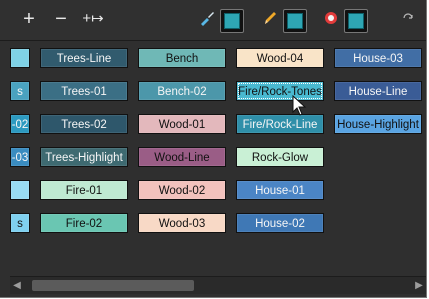 This screenshot has width=429, height=299. What do you see at coordinates (280, 223) in the screenshot?
I see `palette-swatch: House-02` at bounding box center [280, 223].